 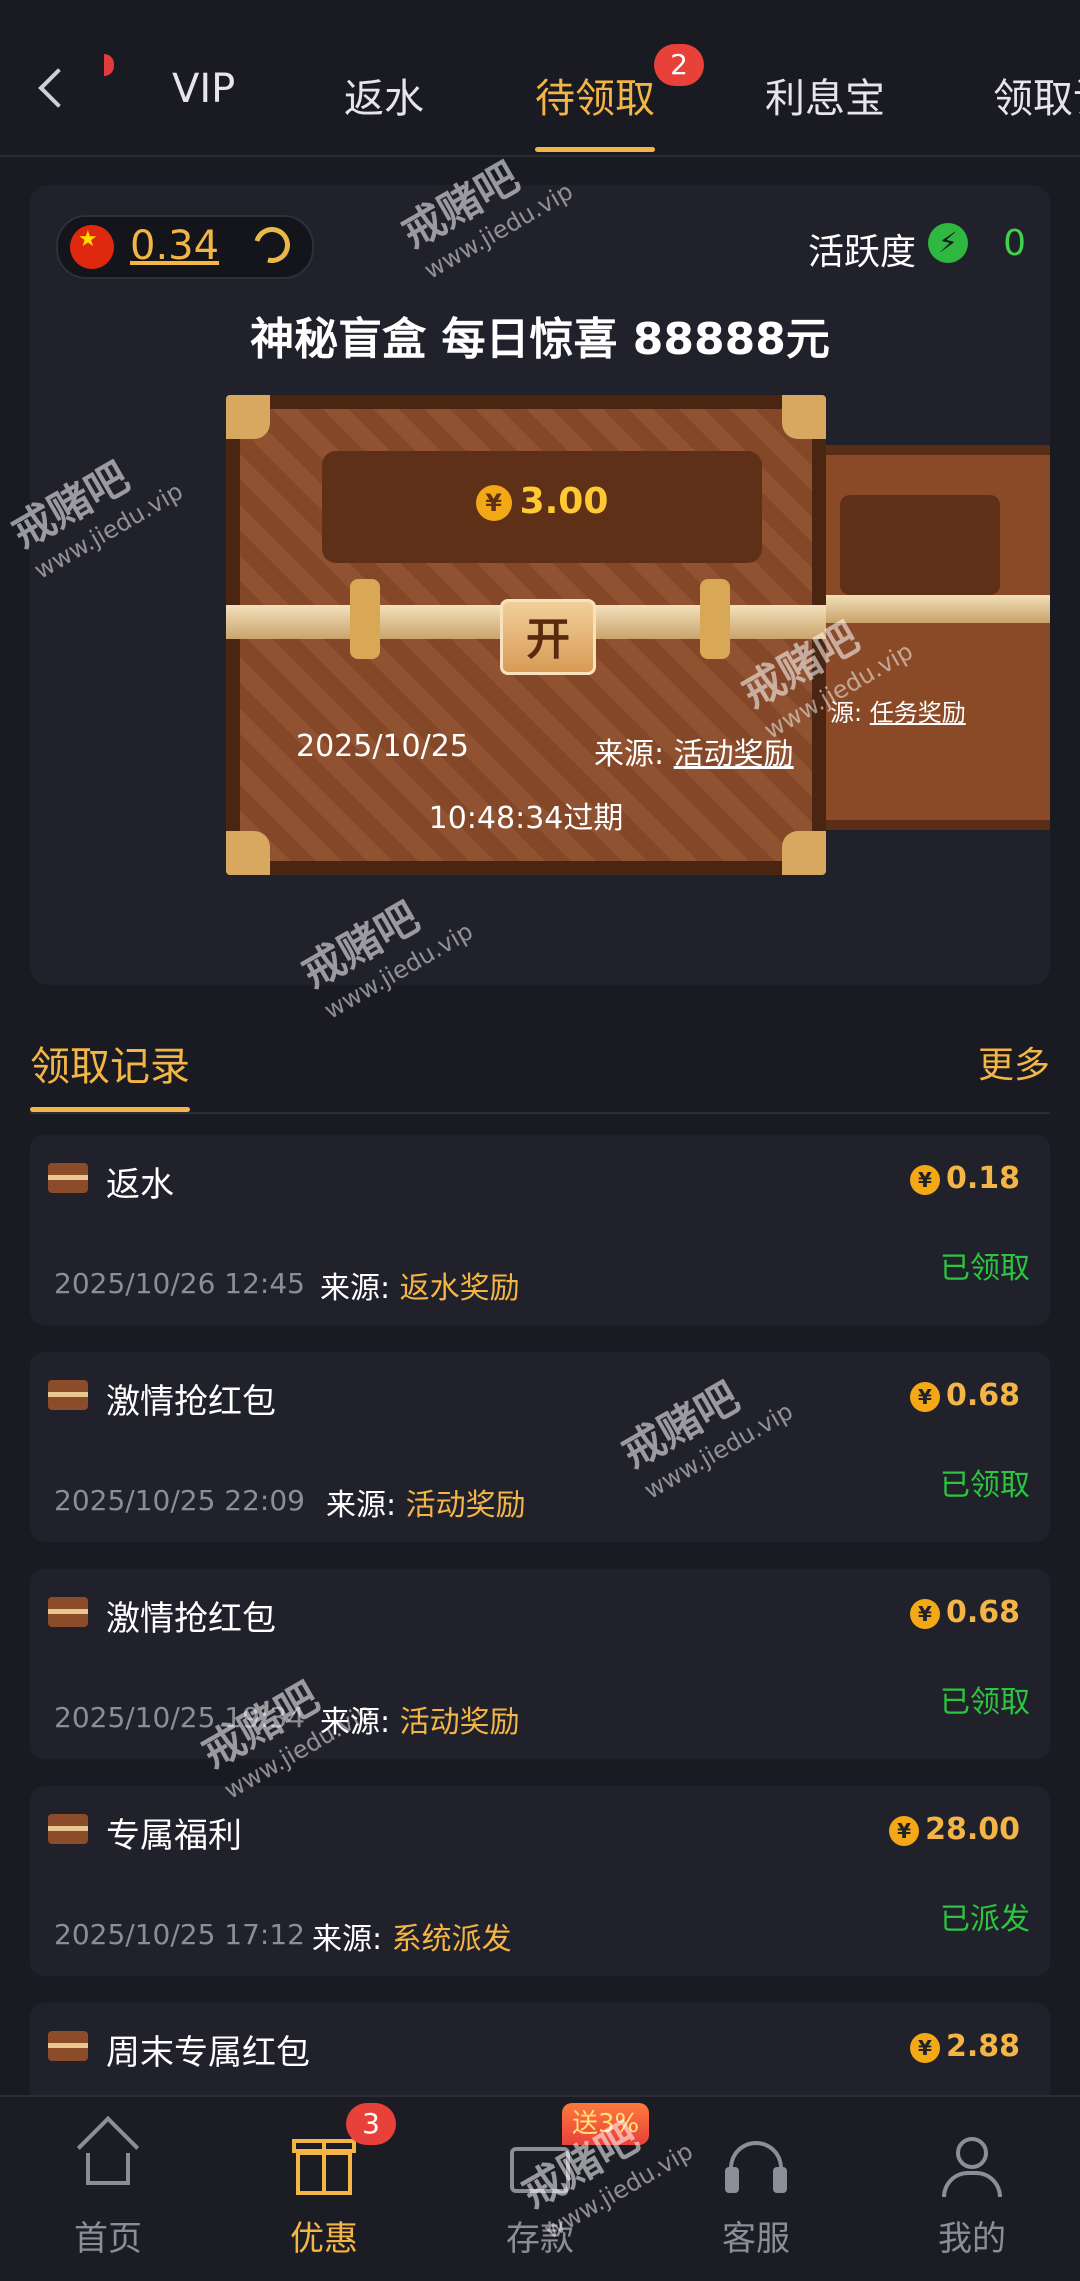 I want to click on lightning-icon: ⚡, so click(x=948, y=243).